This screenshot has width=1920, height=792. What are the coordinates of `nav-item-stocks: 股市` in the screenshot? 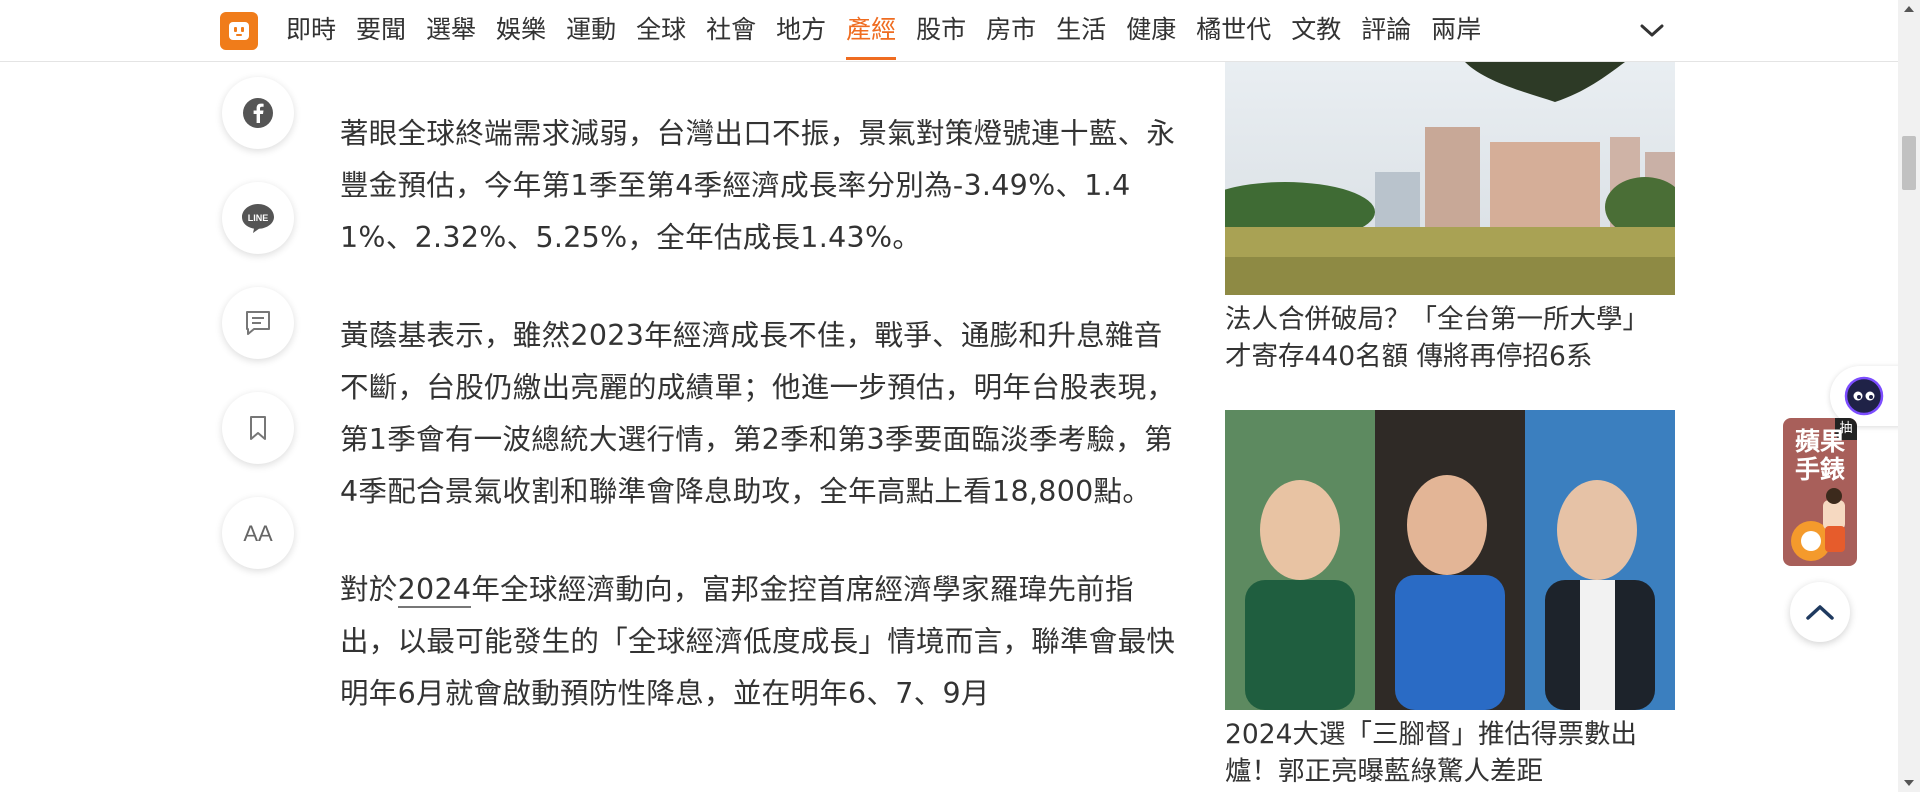 It's located at (941, 31).